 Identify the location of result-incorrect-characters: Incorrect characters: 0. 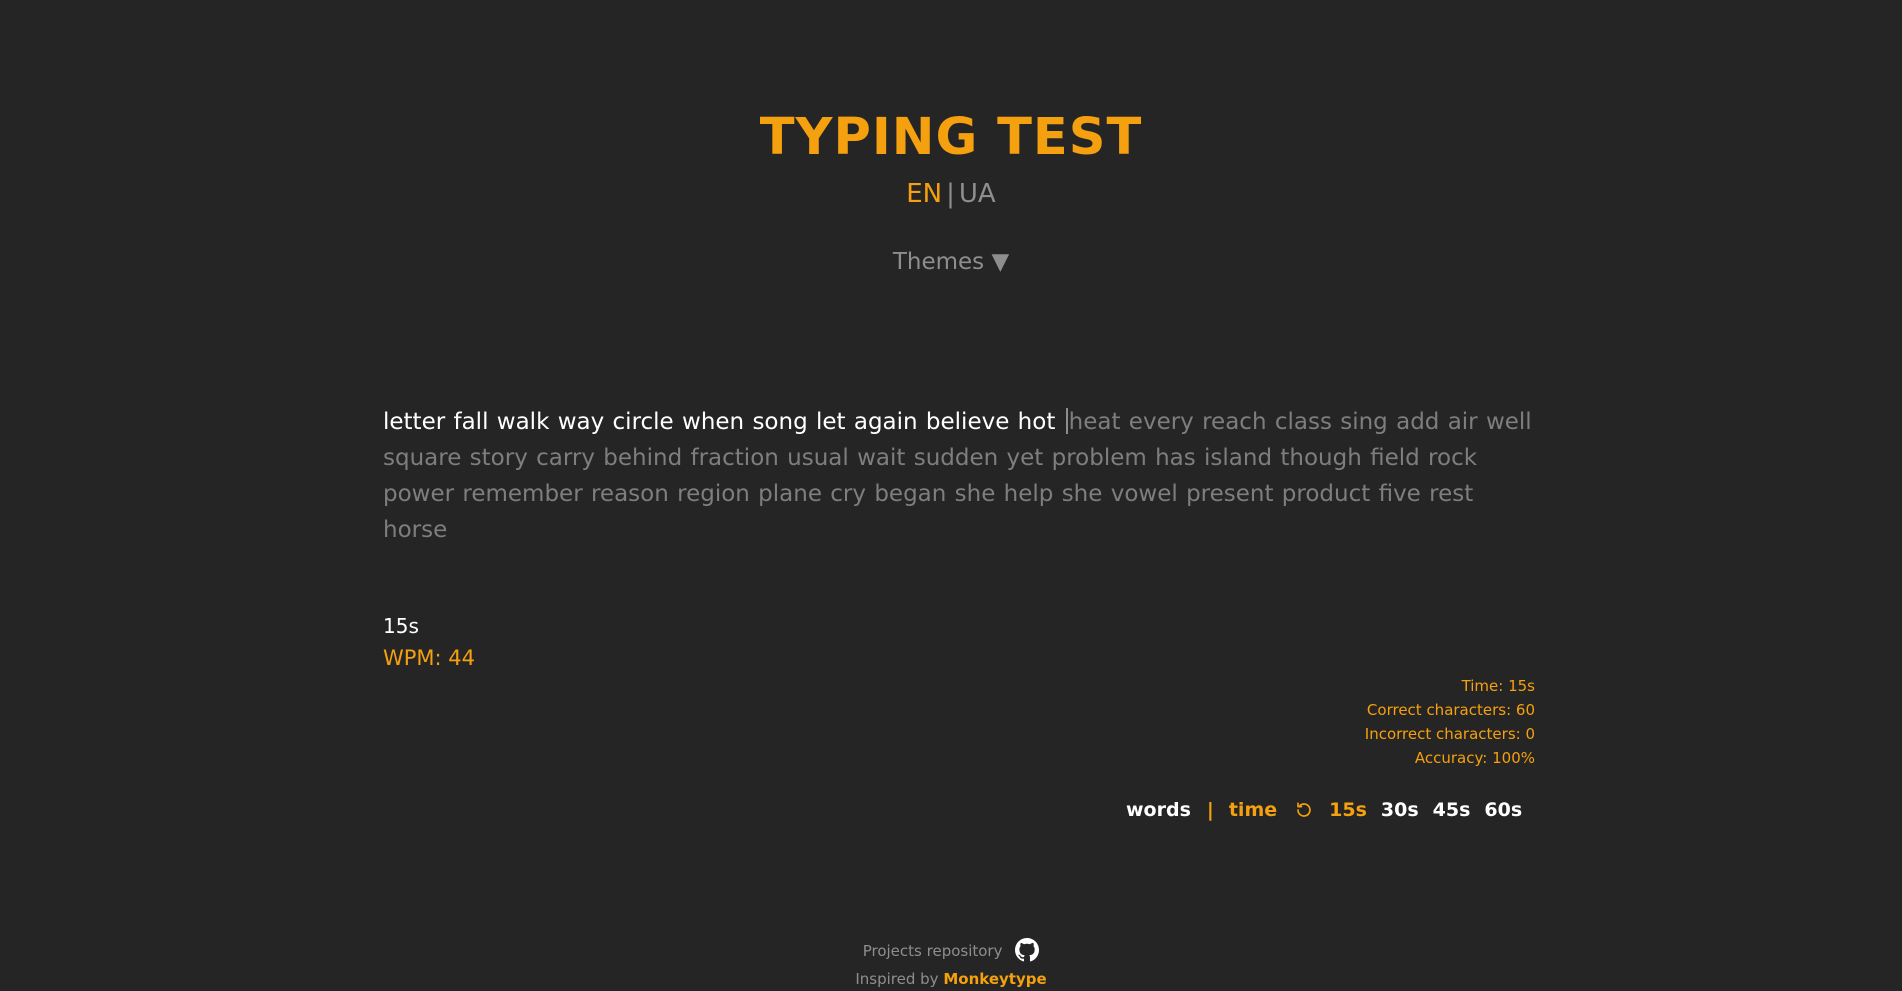
(1449, 734).